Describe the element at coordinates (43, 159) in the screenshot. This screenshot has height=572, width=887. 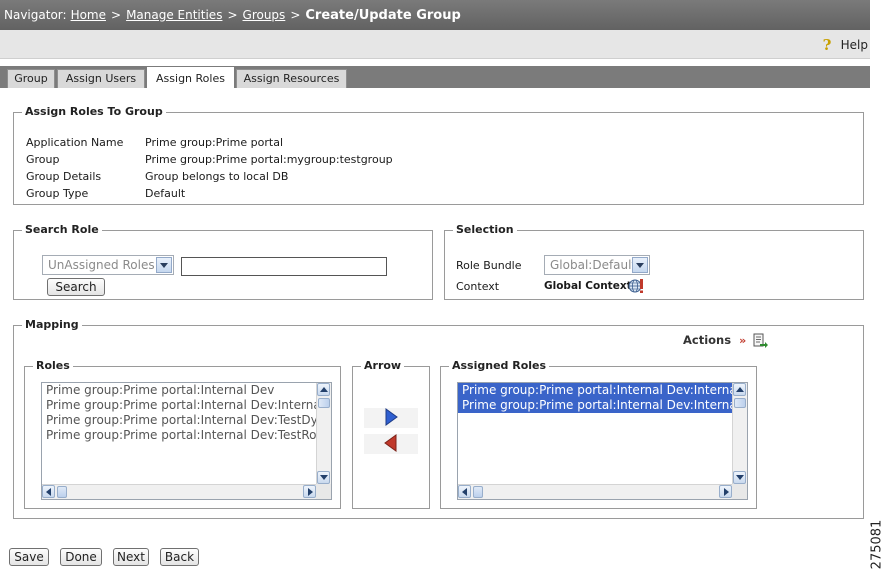
I see `group-label: Group` at that location.